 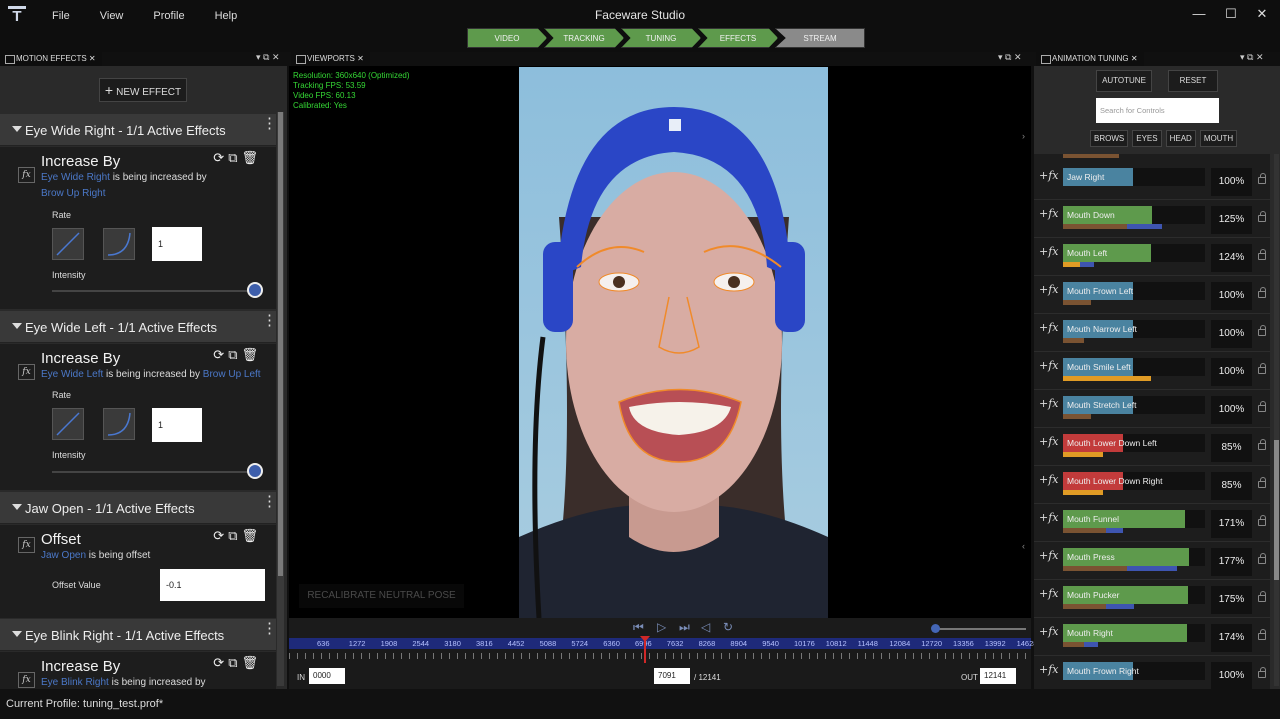 What do you see at coordinates (638, 627) in the screenshot?
I see `skip-start-icon: ⏮` at bounding box center [638, 627].